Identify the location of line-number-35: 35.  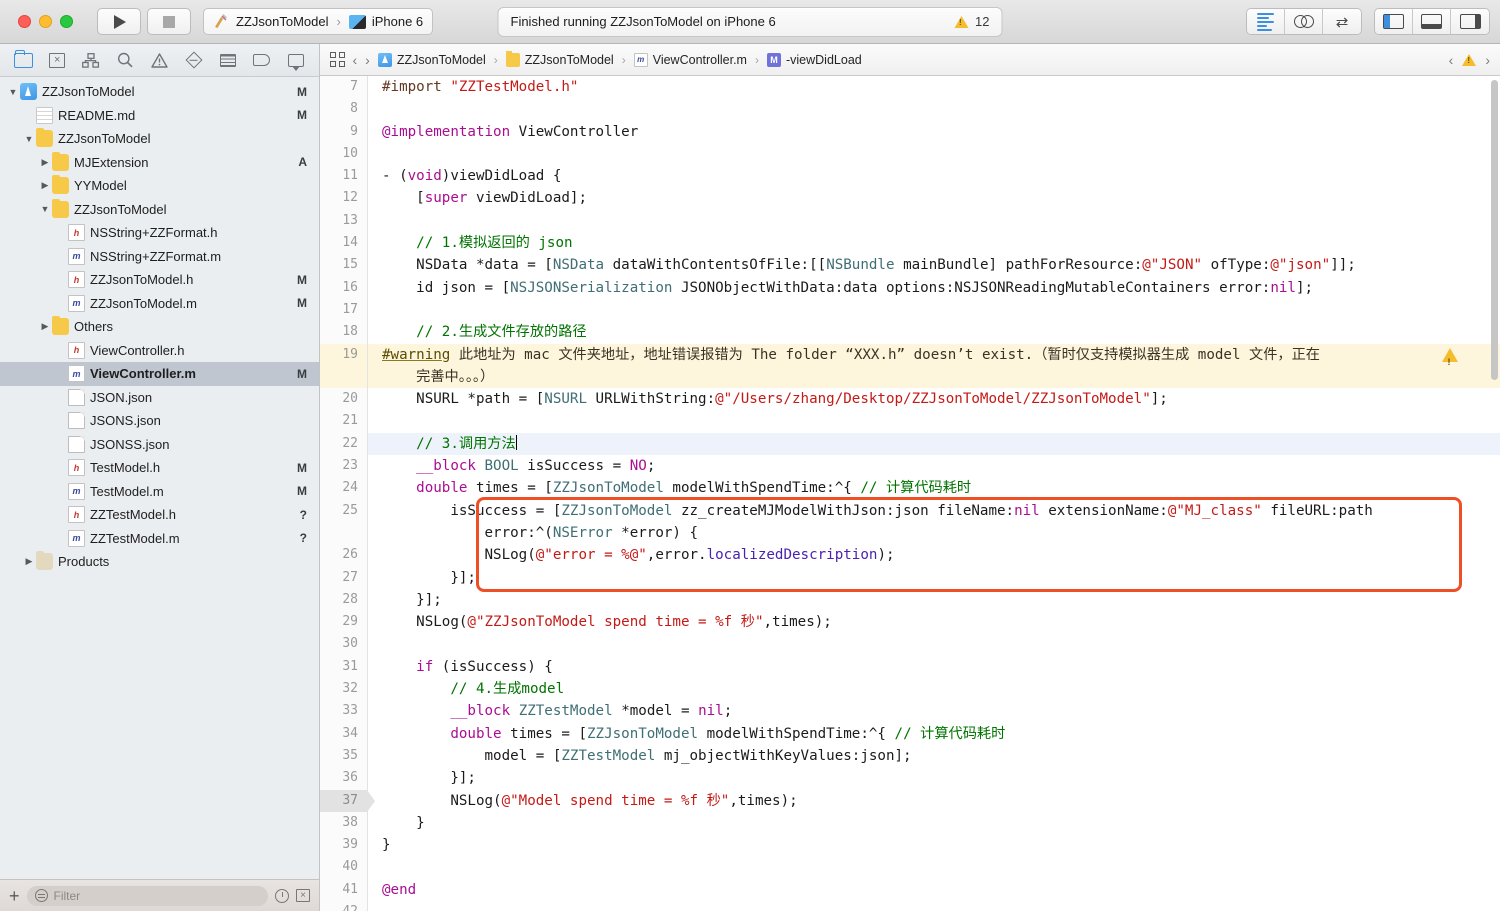
(343, 756).